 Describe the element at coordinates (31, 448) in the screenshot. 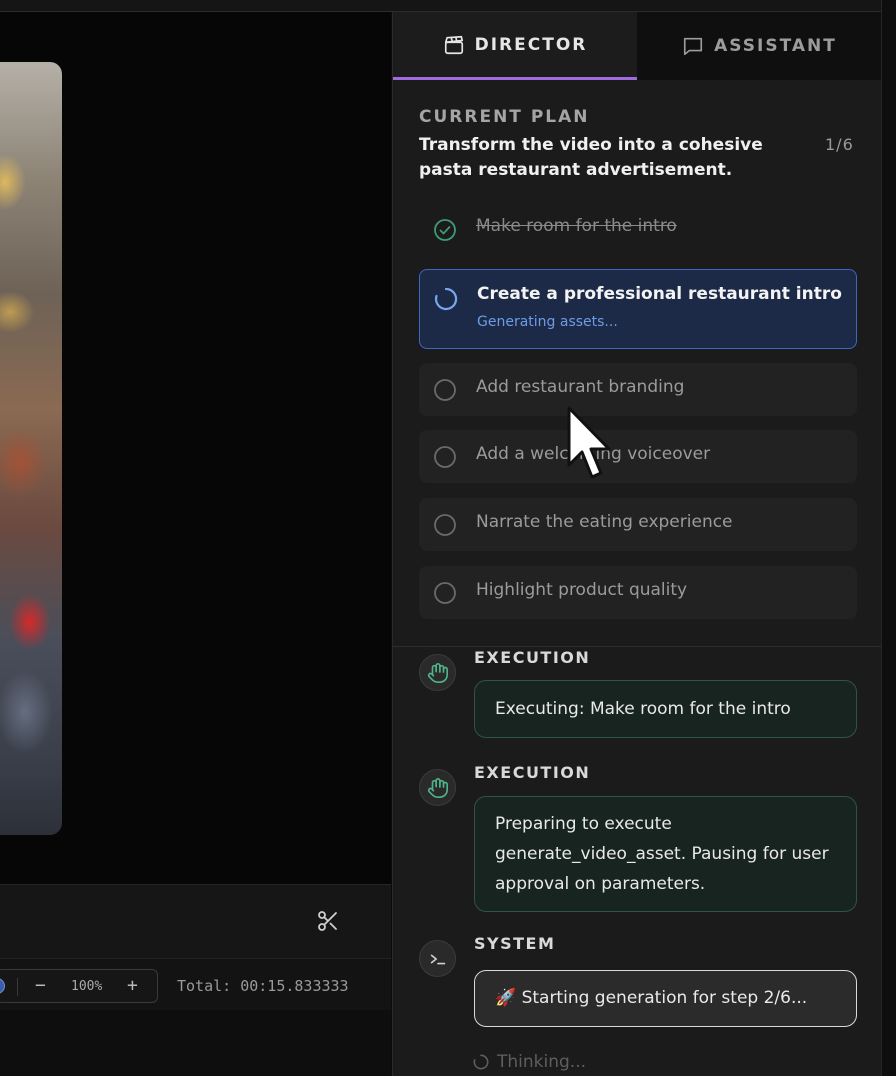

I see `video-frame` at that location.